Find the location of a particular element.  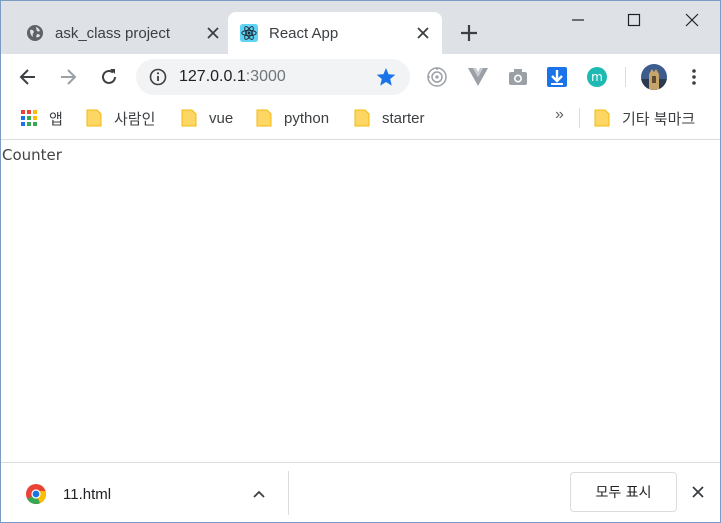

m-extension-icon: m is located at coordinates (597, 77).